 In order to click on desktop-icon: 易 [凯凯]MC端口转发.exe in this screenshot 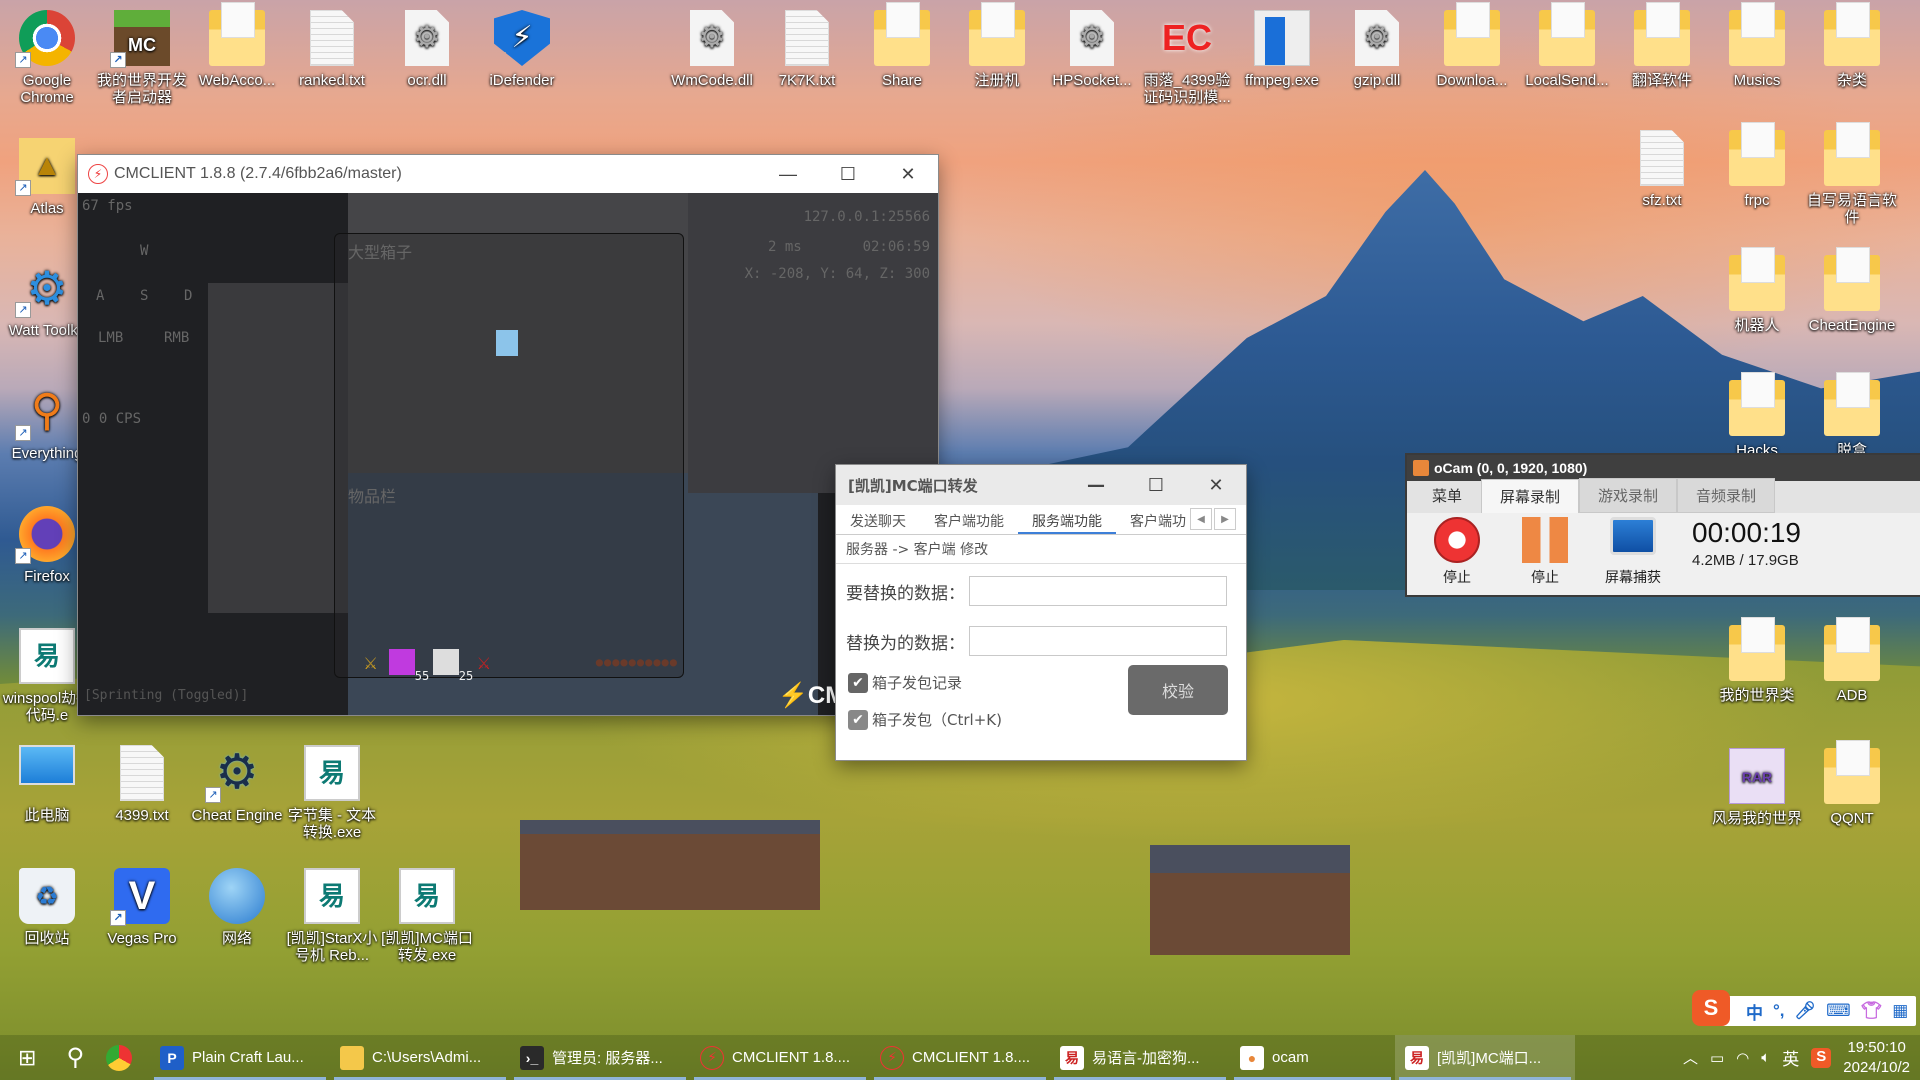, I will do `click(427, 916)`.